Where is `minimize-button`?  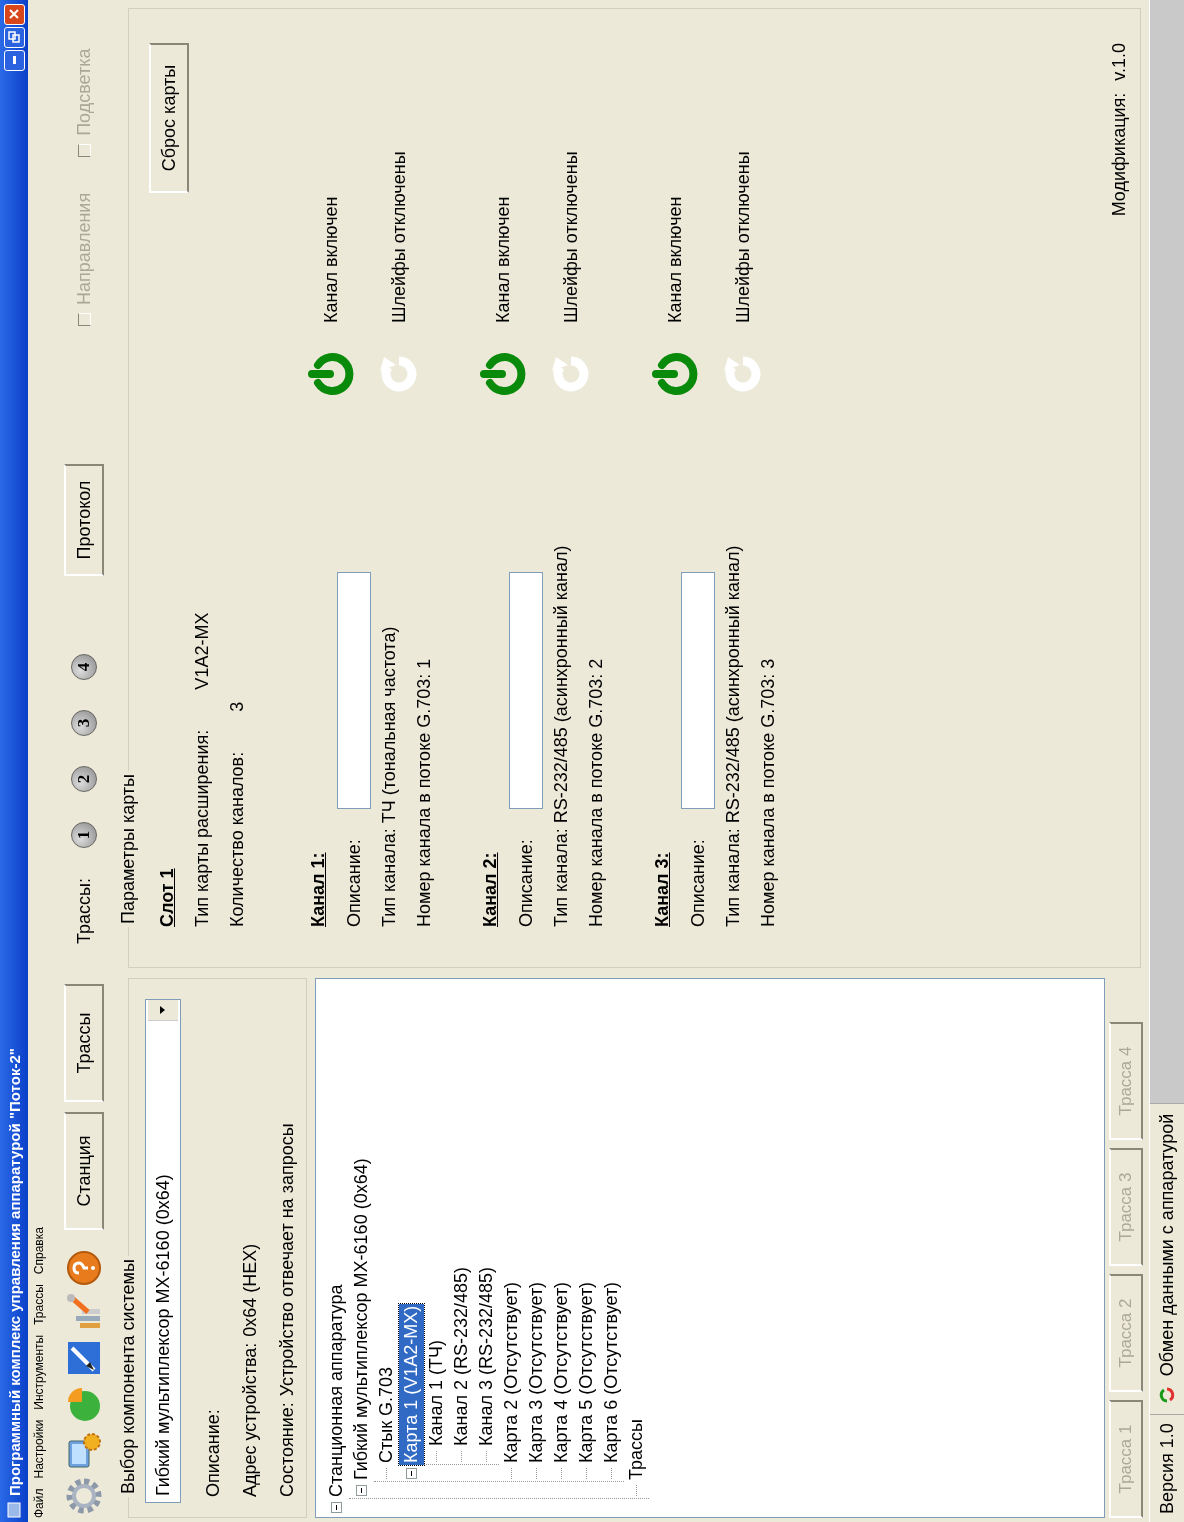
minimize-button is located at coordinates (14, 60).